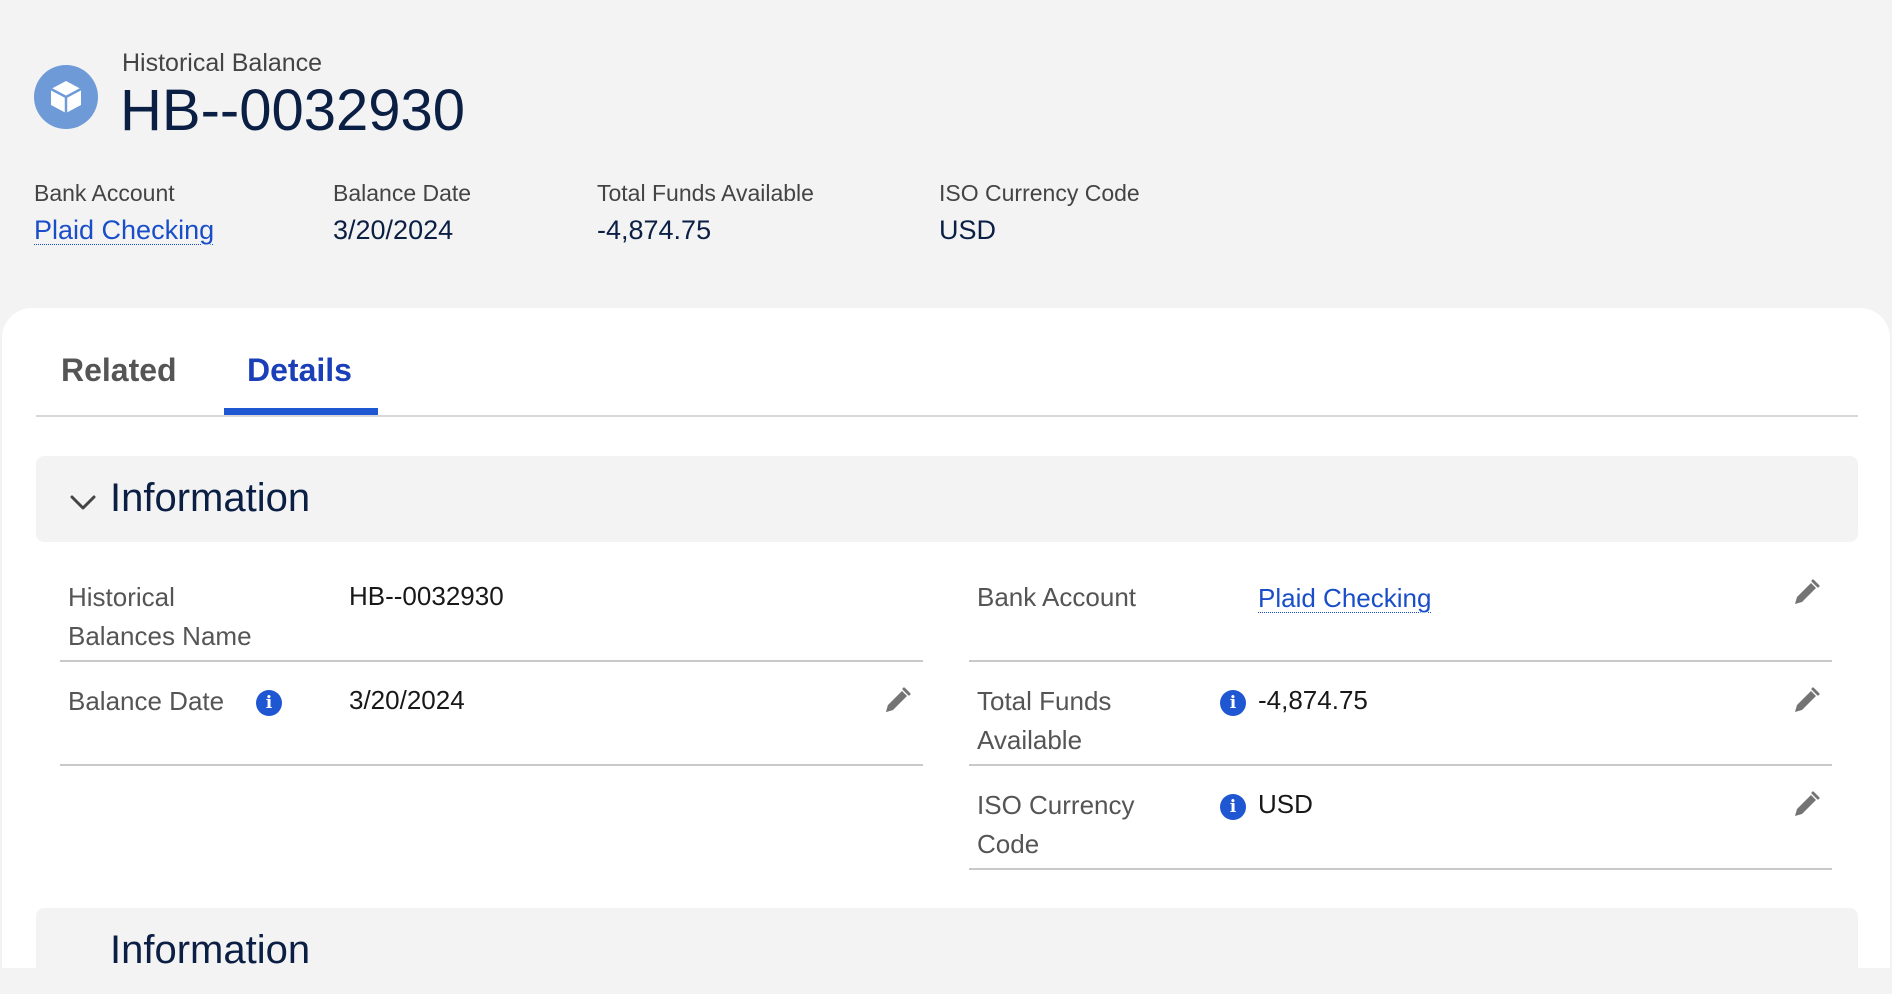 This screenshot has width=1892, height=994. What do you see at coordinates (104, 193) in the screenshot?
I see `highlight-label: Bank Account` at bounding box center [104, 193].